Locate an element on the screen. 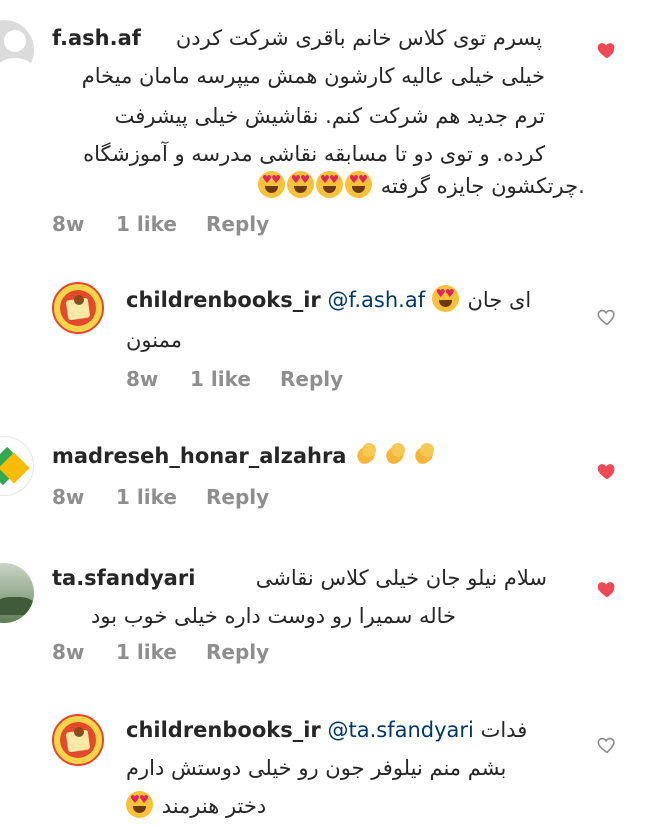 Image resolution: width=656 pixels, height=826 pixels. comment-text: فدات is located at coordinates (504, 730).